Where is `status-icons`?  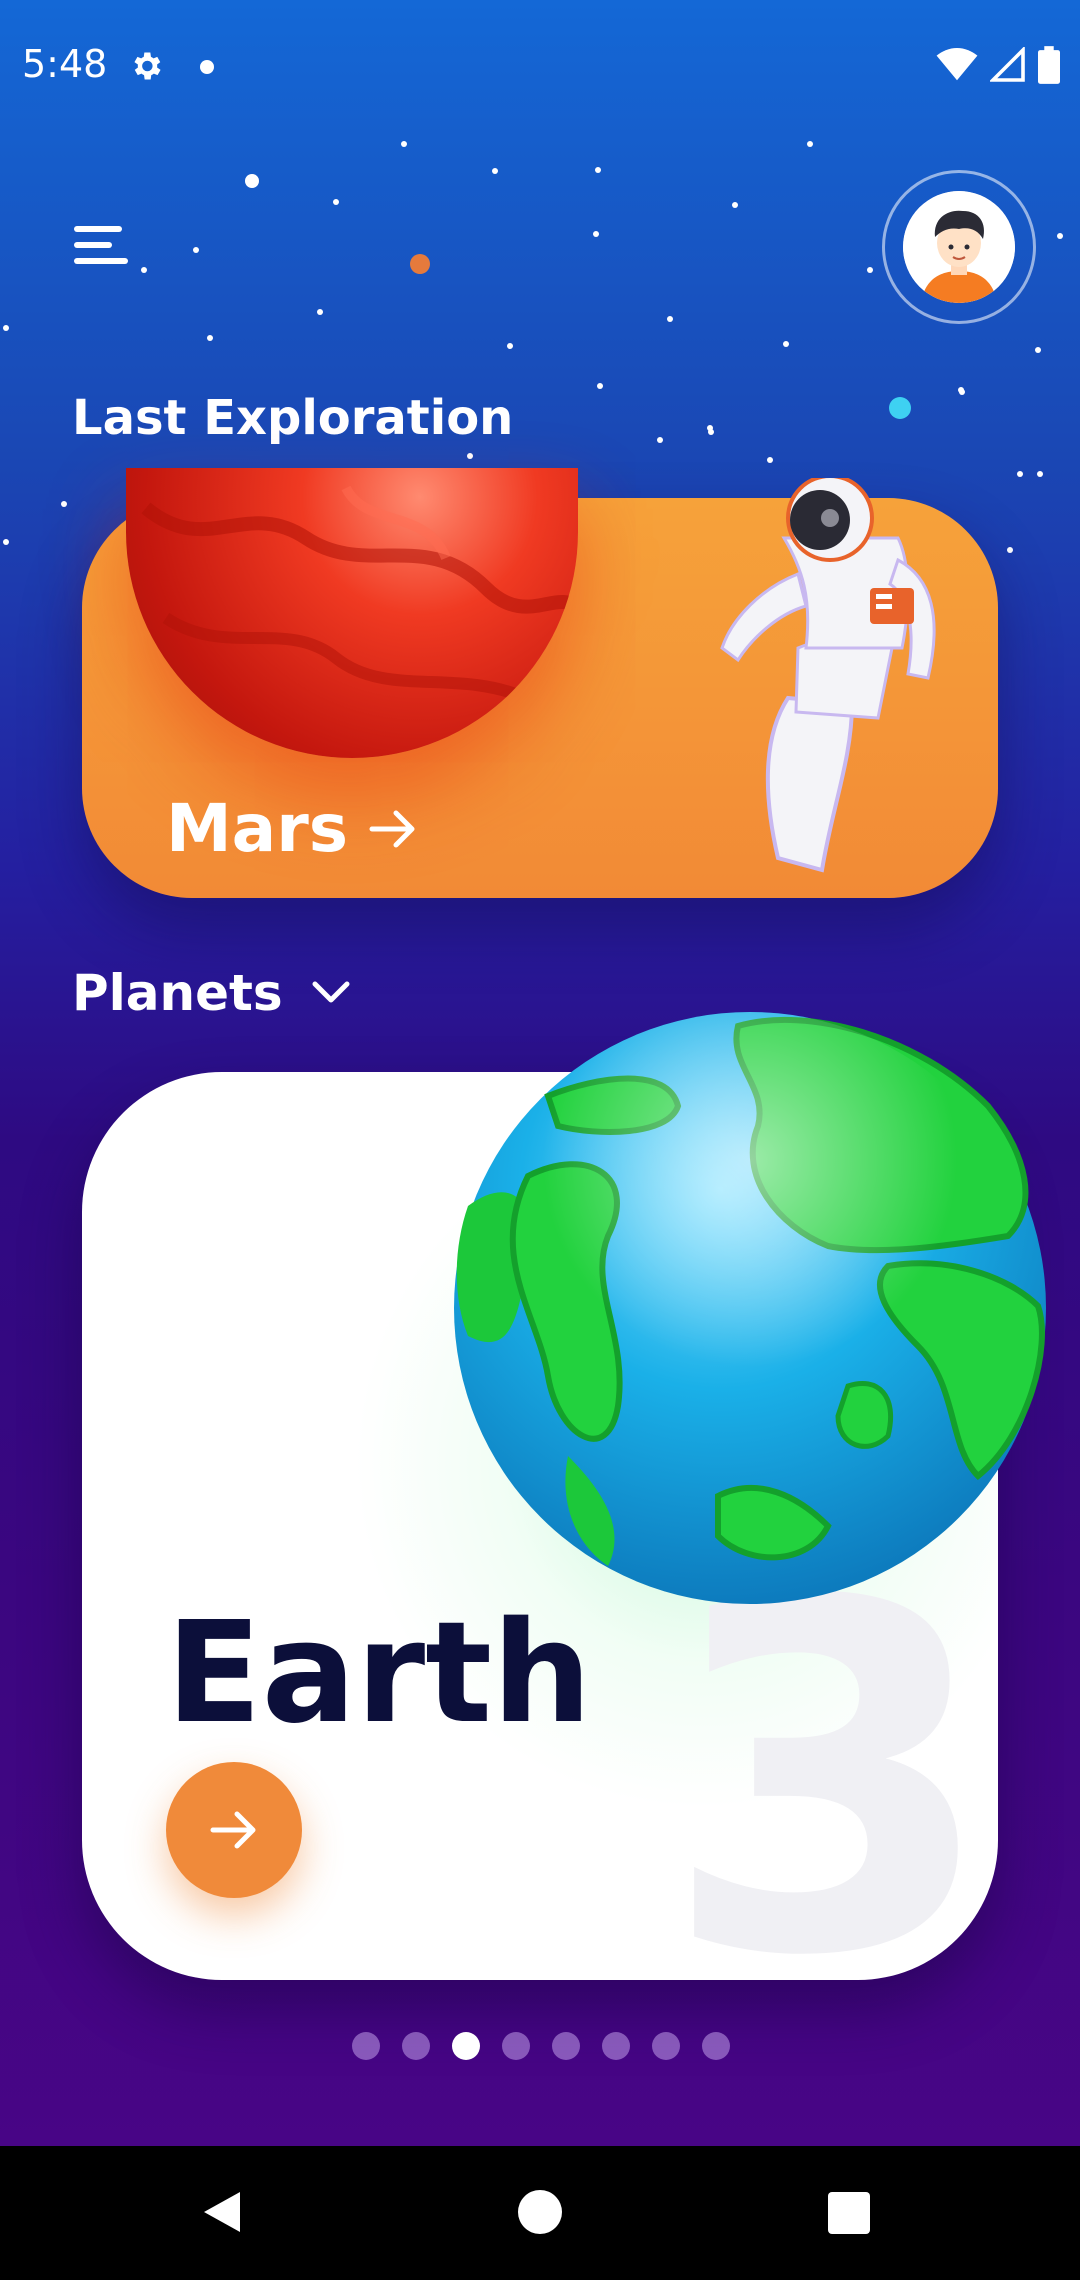 status-icons is located at coordinates (998, 65).